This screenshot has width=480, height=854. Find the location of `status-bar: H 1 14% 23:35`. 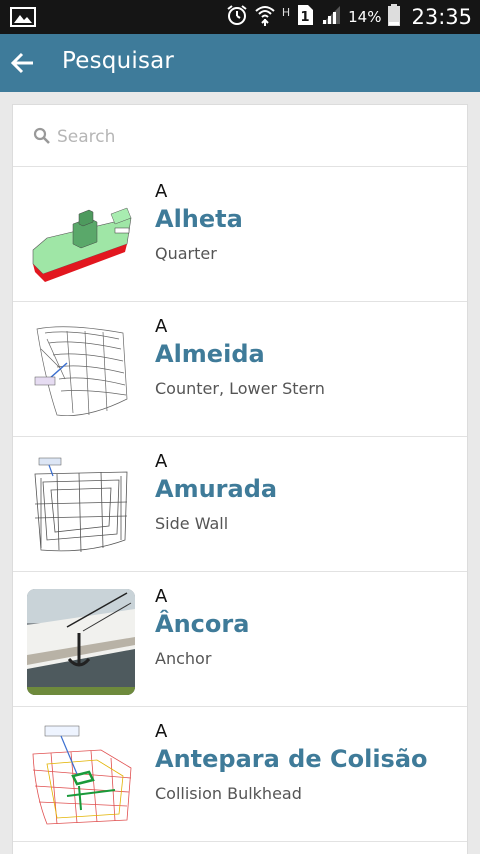

status-bar: H 1 14% 23:35 is located at coordinates (240, 17).